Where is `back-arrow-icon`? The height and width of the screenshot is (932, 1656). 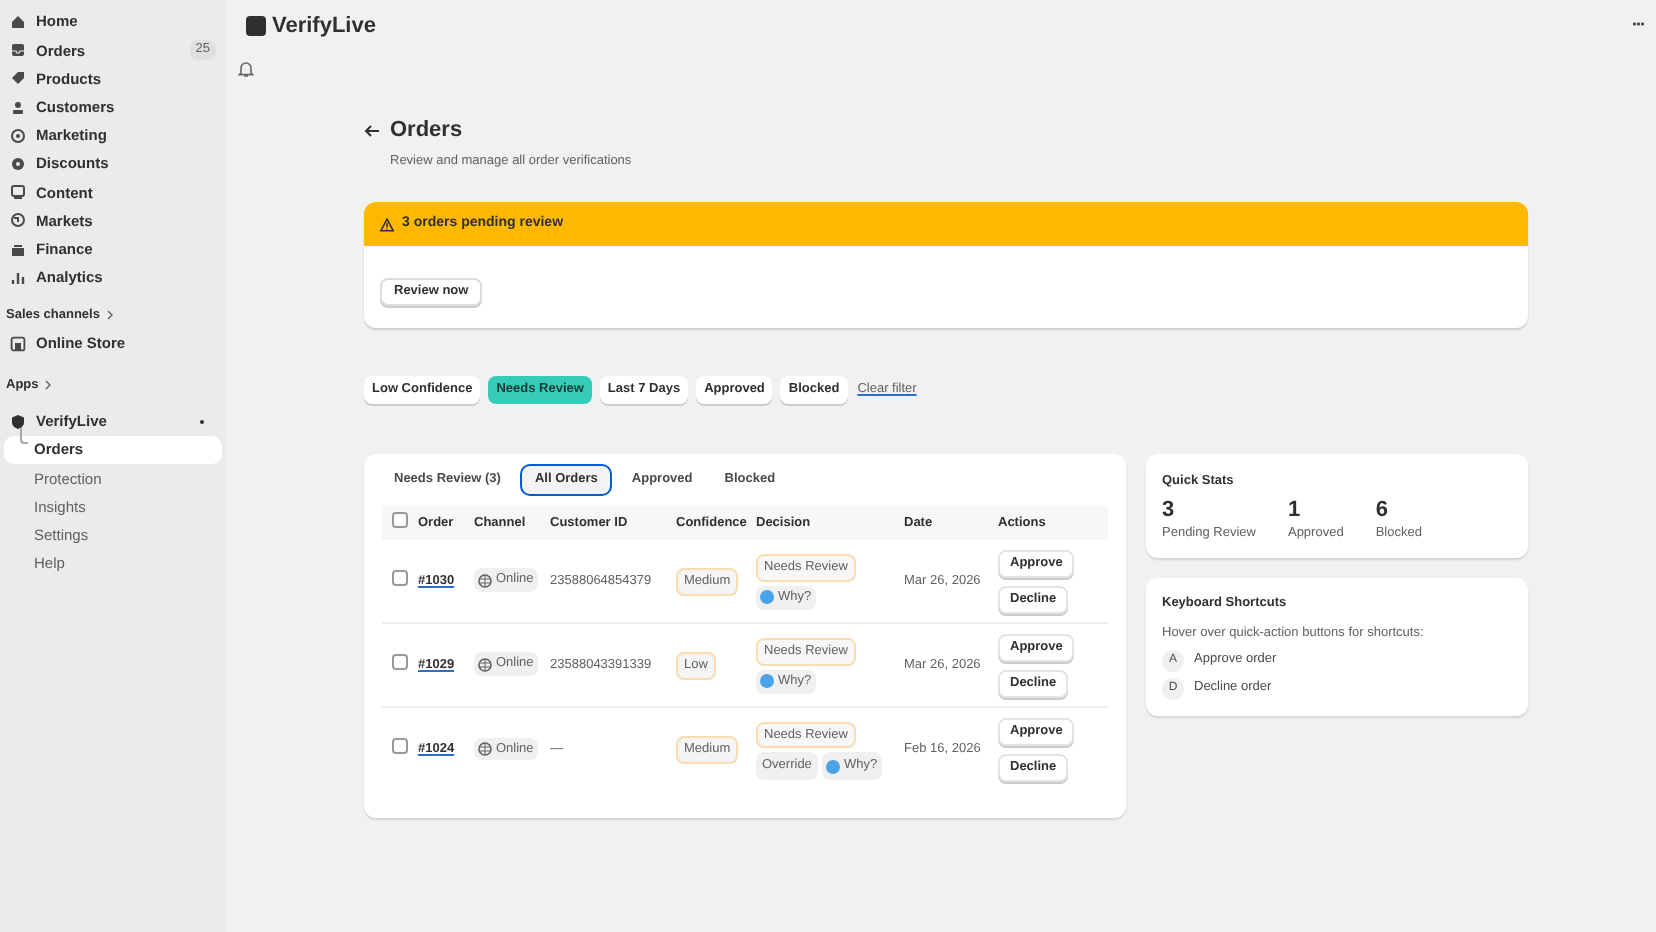 back-arrow-icon is located at coordinates (372, 130).